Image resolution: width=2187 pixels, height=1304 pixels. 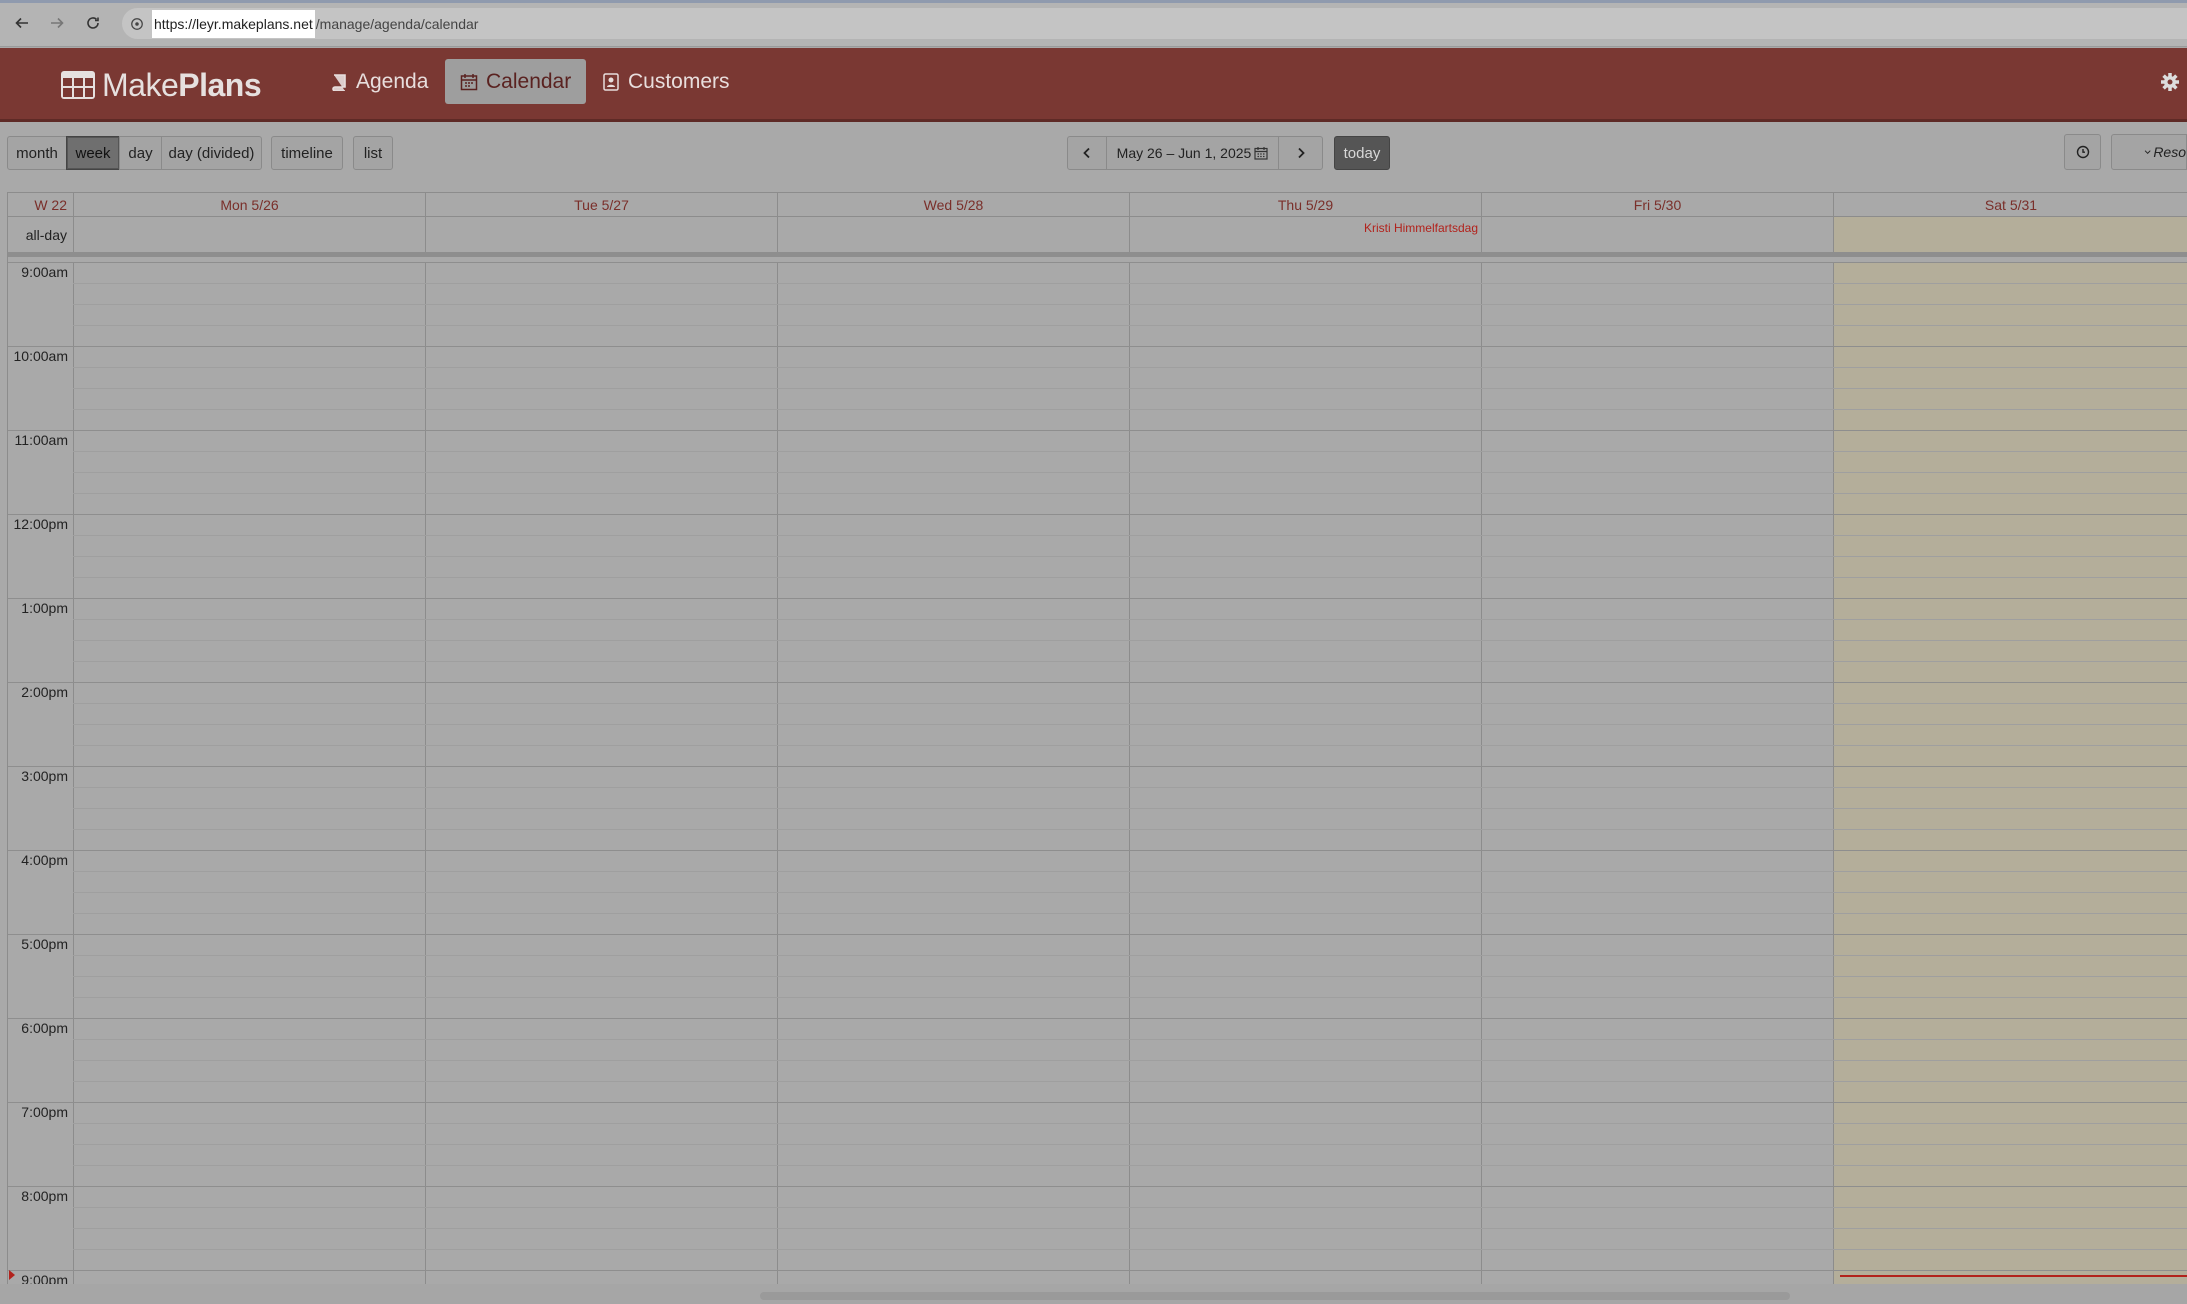 What do you see at coordinates (601, 234) in the screenshot?
I see `all-day-cell-tue` at bounding box center [601, 234].